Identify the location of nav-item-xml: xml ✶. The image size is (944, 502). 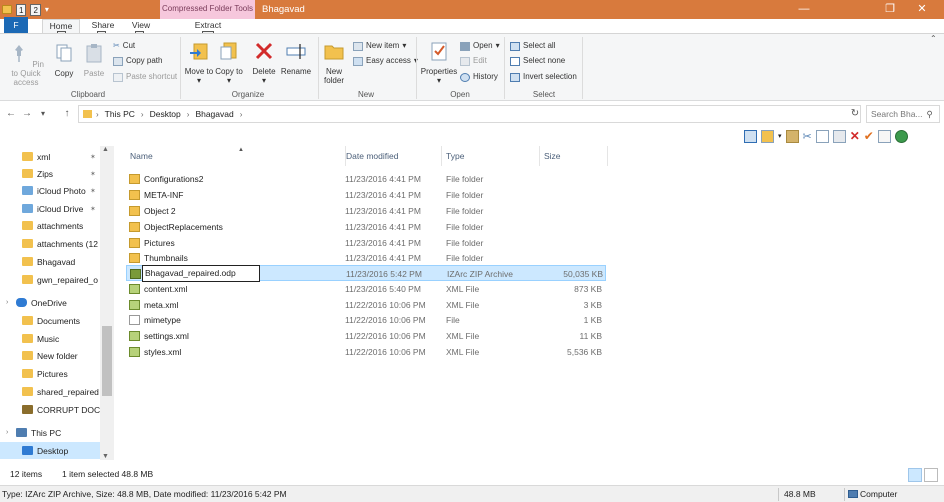
(57, 156).